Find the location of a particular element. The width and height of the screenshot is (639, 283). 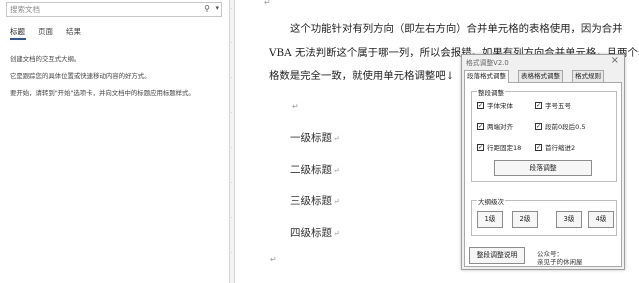

account-label: 公众号： is located at coordinates (550, 254).